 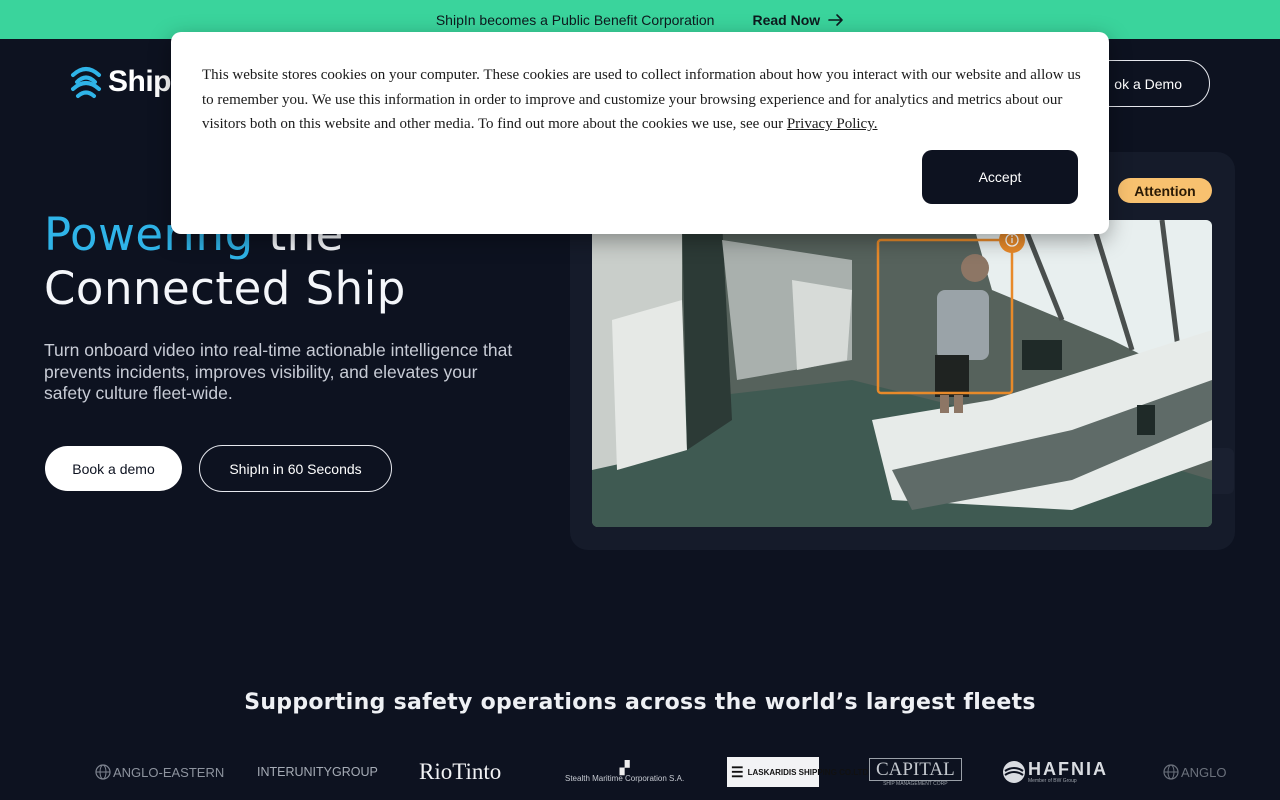 I want to click on logo-stealth-maritime: ▞ Stealth Maritime Corporation S.A., so click(x=624, y=772).